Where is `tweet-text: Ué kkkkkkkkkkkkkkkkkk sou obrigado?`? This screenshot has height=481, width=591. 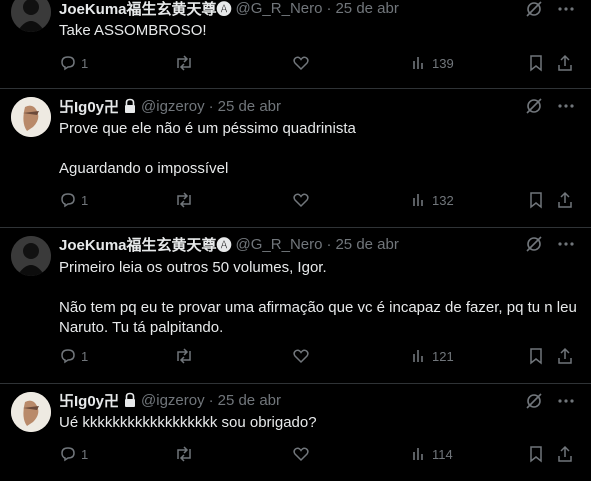 tweet-text: Ué kkkkkkkkkkkkkkkkkk sou obrigado? is located at coordinates (188, 422).